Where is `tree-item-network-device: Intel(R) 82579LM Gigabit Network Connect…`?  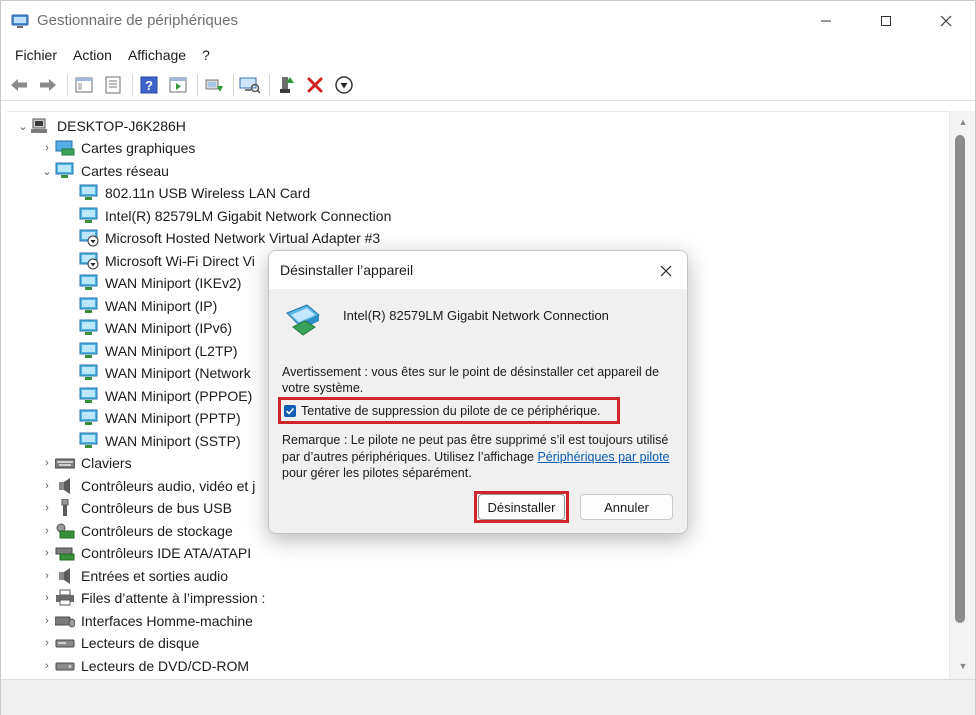 tree-item-network-device: Intel(R) 82579LM Gigabit Network Connect… is located at coordinates (235, 216).